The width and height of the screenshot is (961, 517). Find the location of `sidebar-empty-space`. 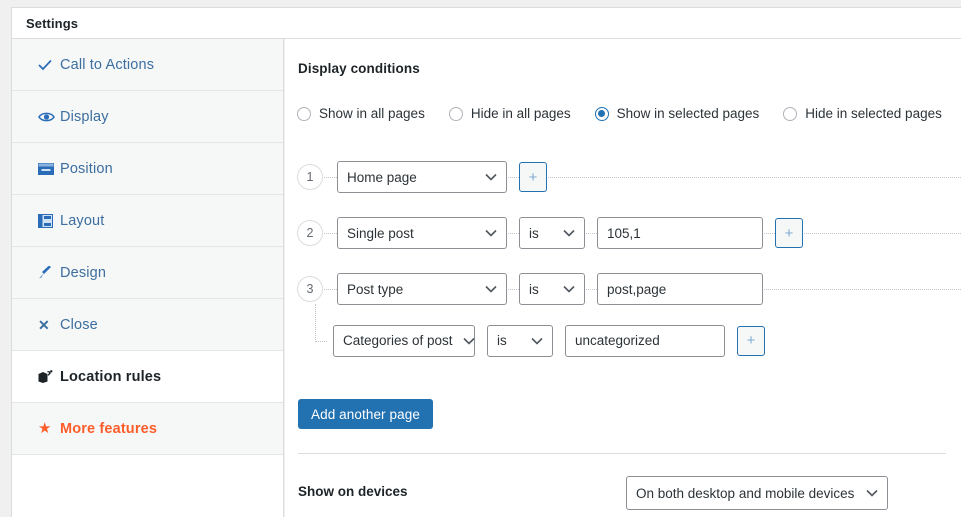

sidebar-empty-space is located at coordinates (147, 483).